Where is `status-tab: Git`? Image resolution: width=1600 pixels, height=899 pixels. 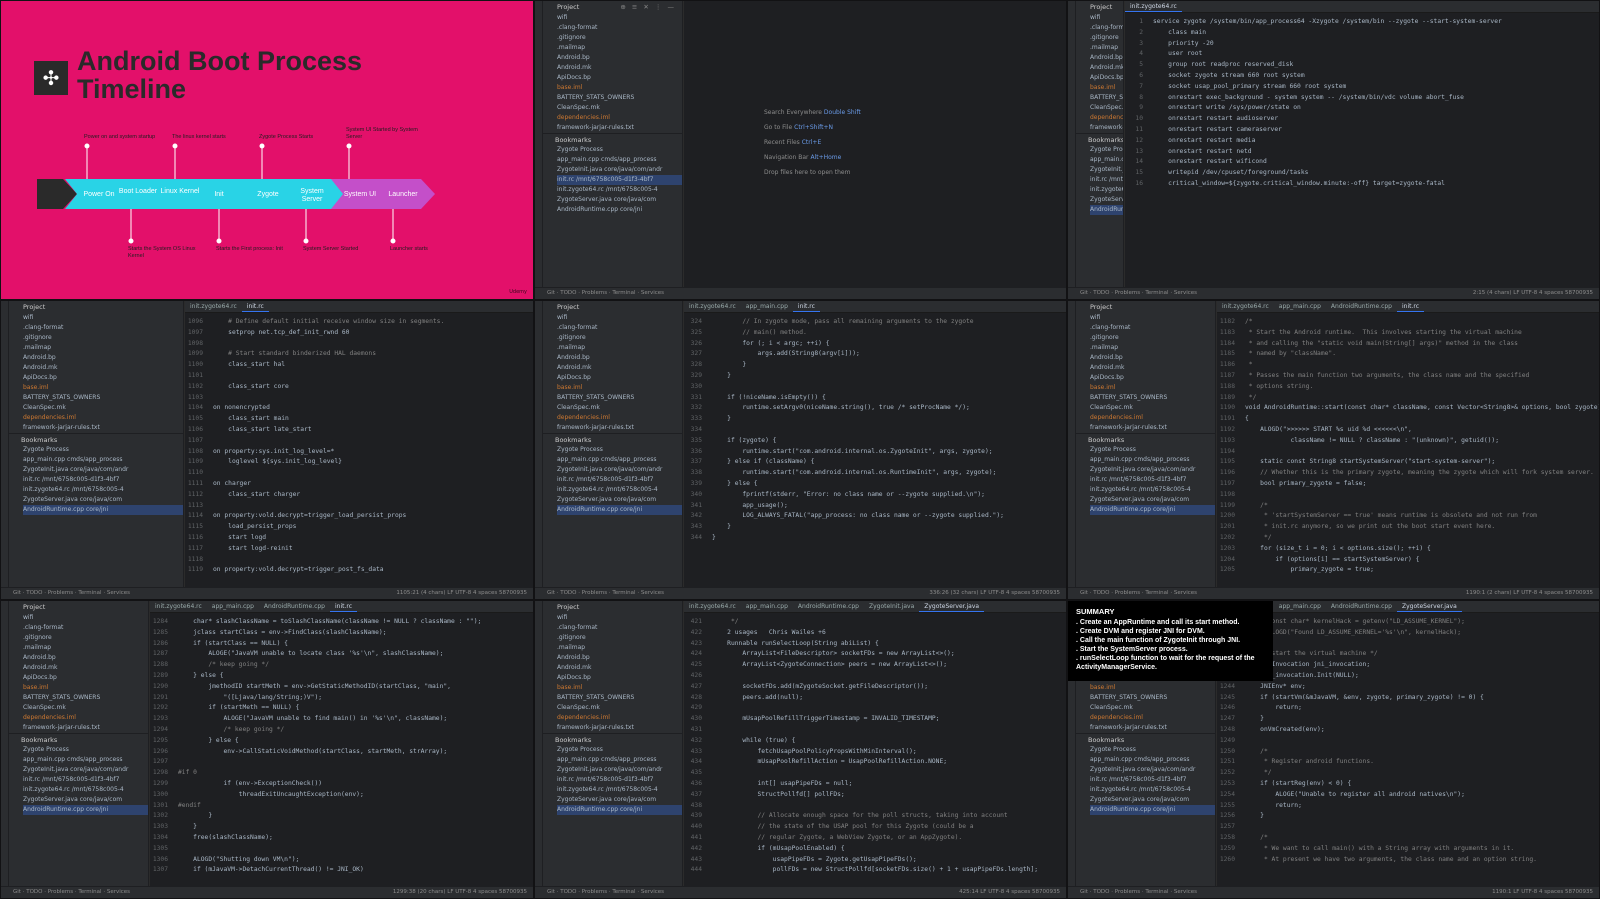
status-tab: Git is located at coordinates (17, 593).